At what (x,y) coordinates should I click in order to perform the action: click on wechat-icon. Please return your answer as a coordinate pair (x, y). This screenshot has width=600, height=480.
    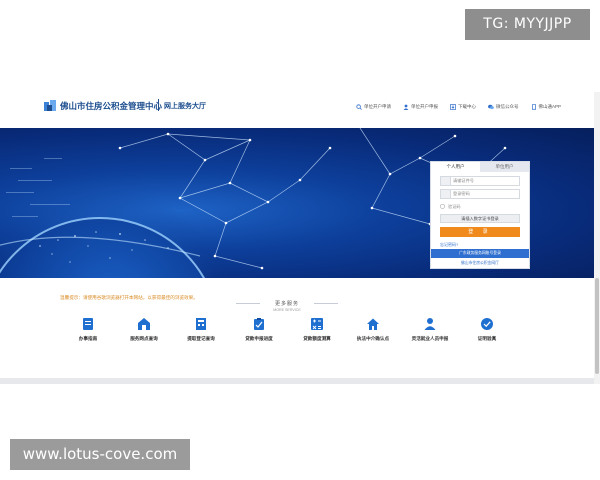
    Looking at the image, I should click on (491, 107).